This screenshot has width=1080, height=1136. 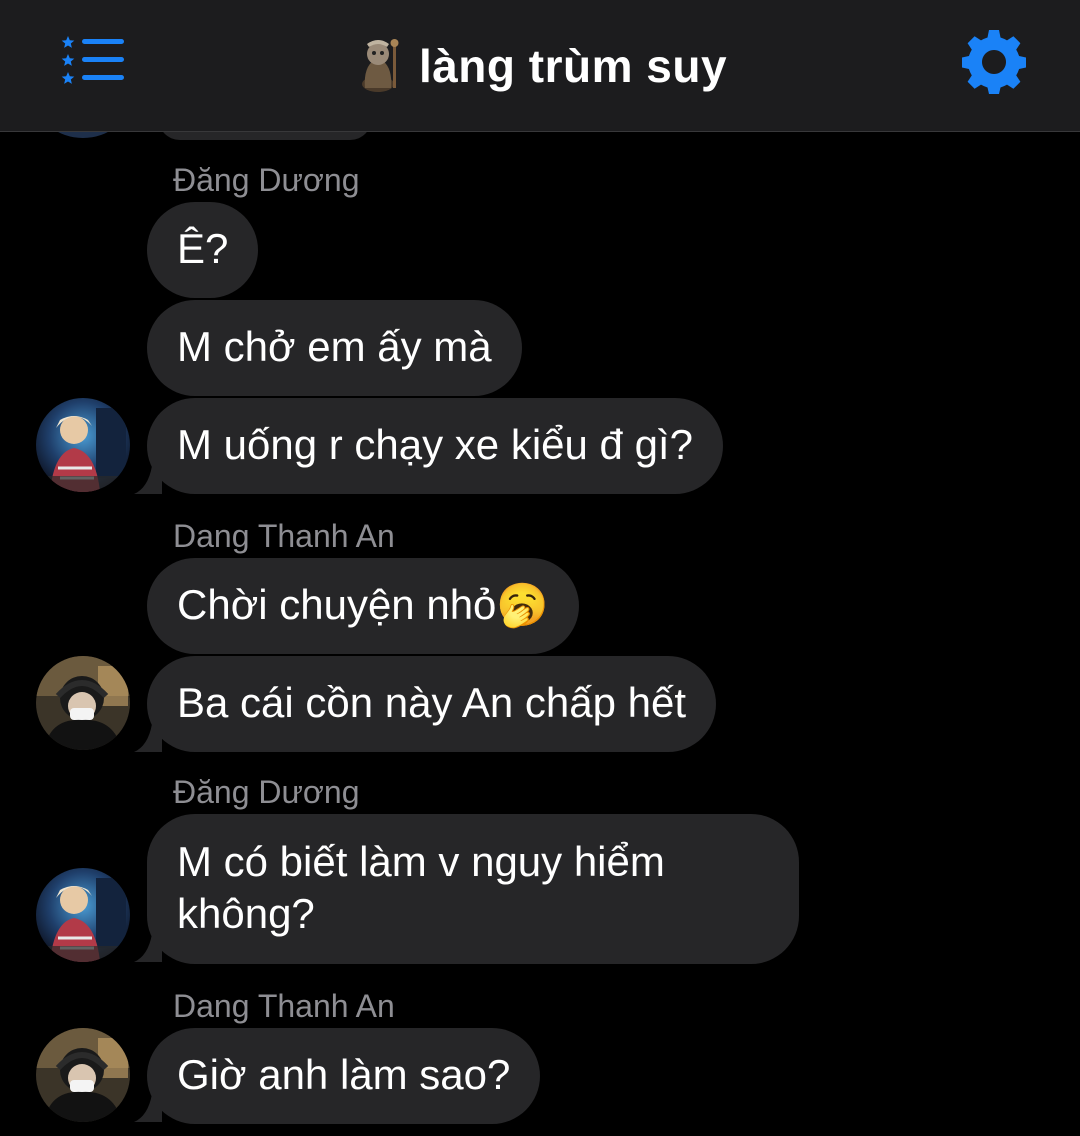 I want to click on gear-icon, so click(x=994, y=62).